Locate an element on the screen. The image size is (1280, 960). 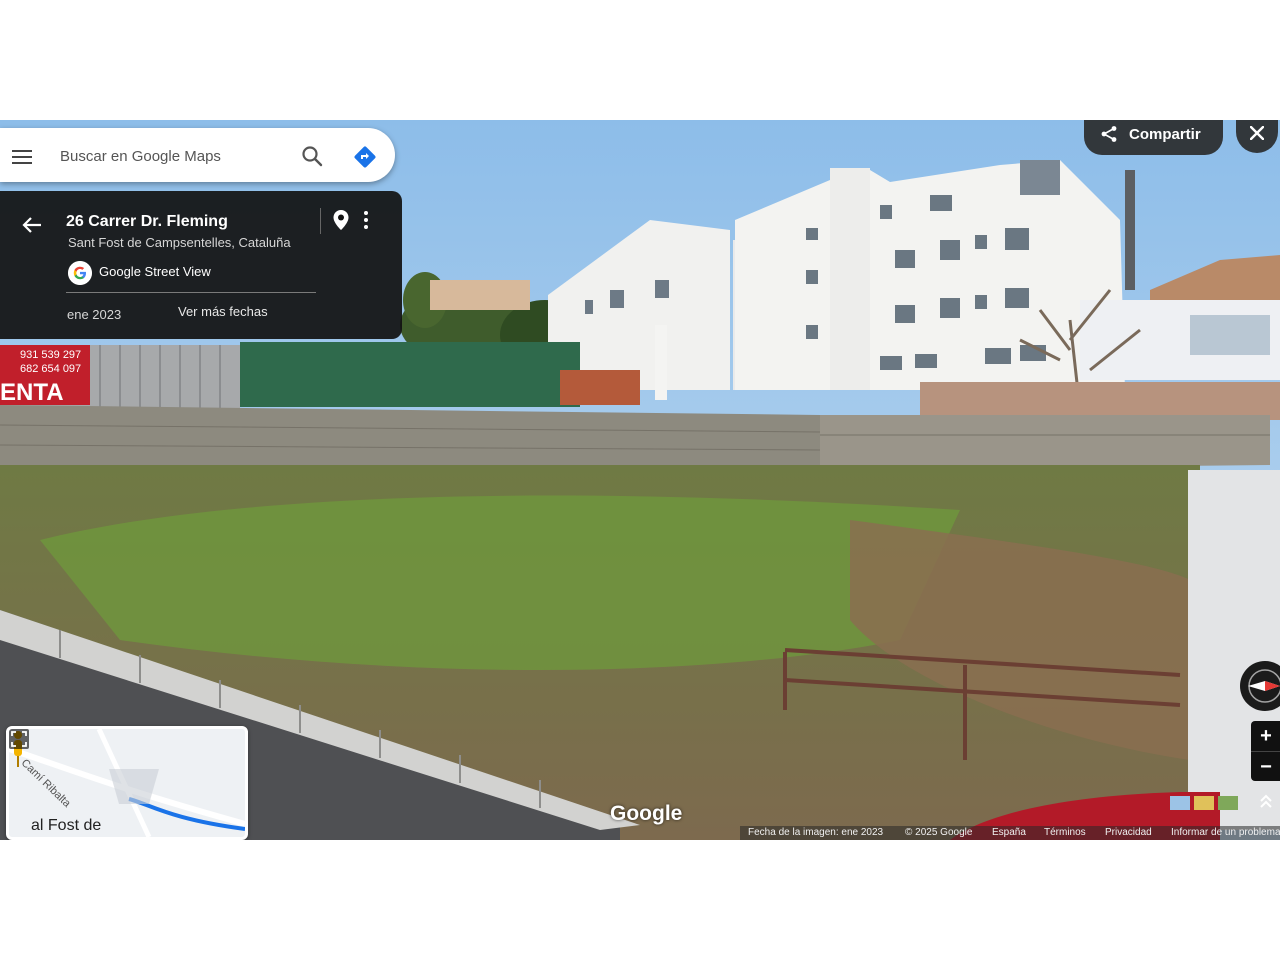
share-icon is located at coordinates (1109, 134).